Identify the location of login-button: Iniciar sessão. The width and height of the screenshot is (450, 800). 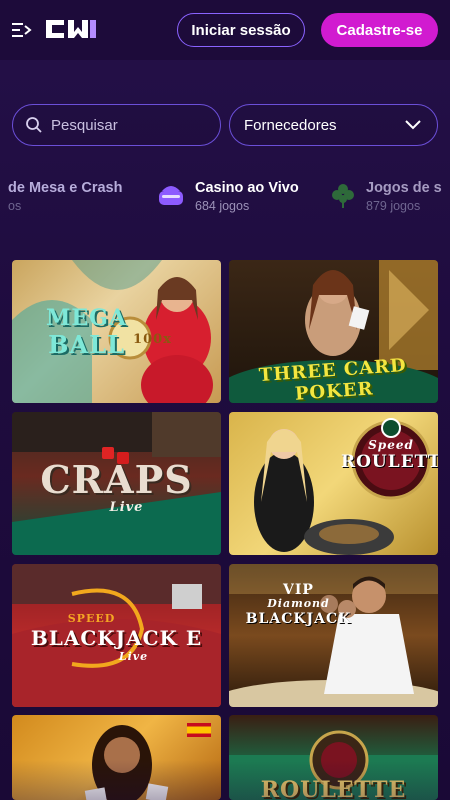
(241, 30).